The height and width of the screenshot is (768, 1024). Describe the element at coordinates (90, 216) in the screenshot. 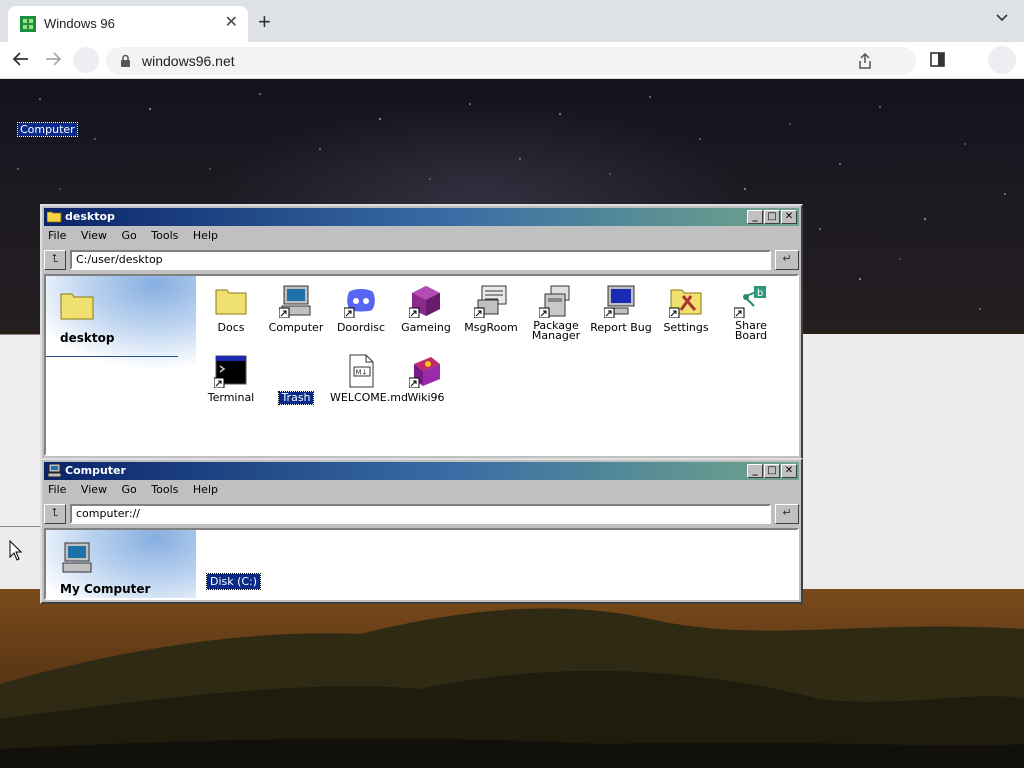

I see `window-title: desktop` at that location.